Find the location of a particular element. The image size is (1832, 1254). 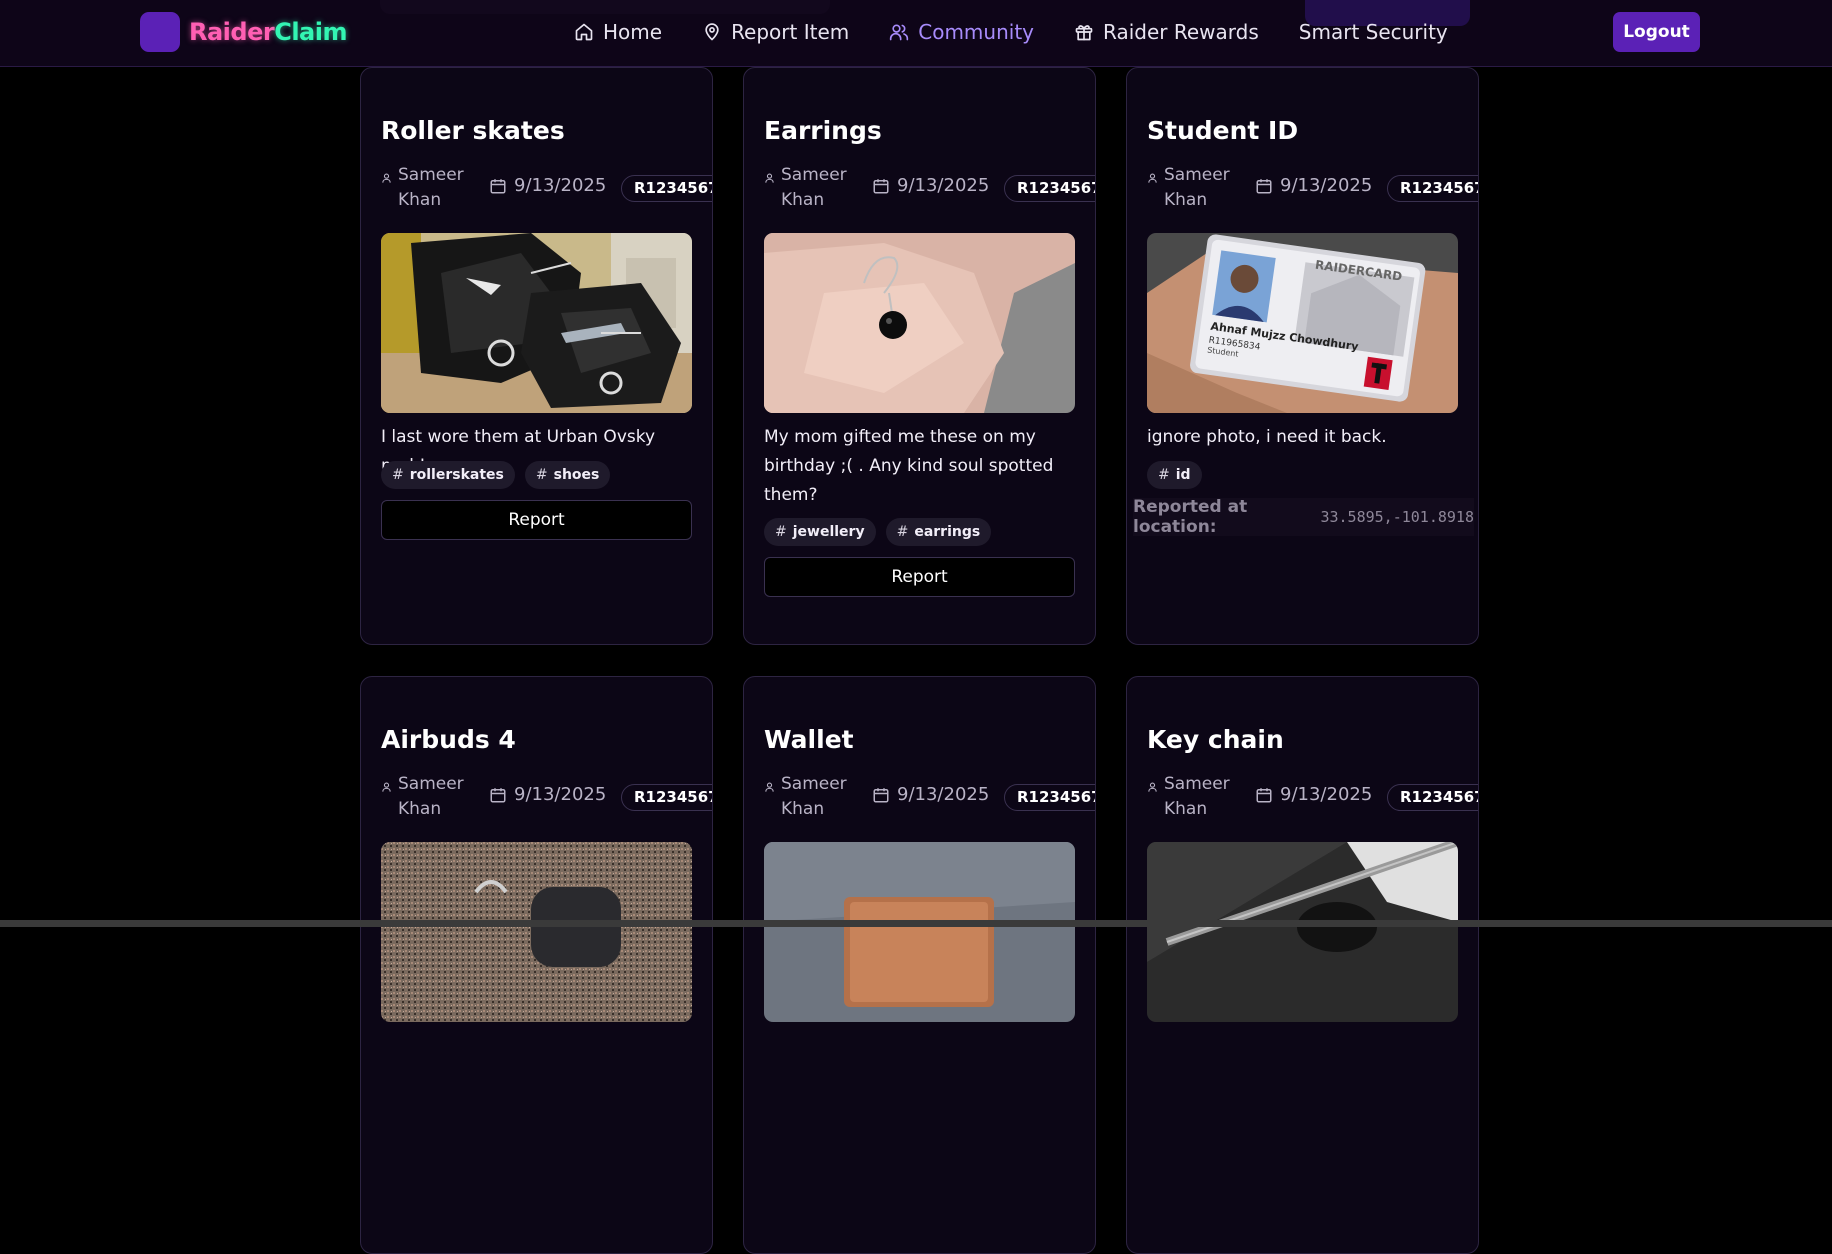

airbuds-photo is located at coordinates (536, 932).